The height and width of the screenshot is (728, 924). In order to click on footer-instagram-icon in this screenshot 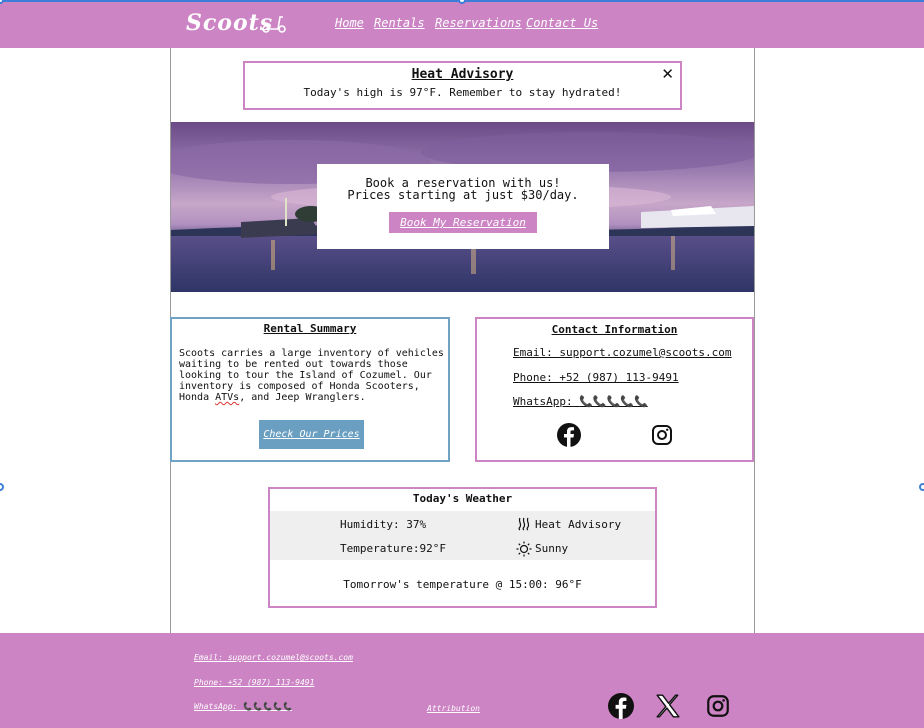, I will do `click(718, 706)`.